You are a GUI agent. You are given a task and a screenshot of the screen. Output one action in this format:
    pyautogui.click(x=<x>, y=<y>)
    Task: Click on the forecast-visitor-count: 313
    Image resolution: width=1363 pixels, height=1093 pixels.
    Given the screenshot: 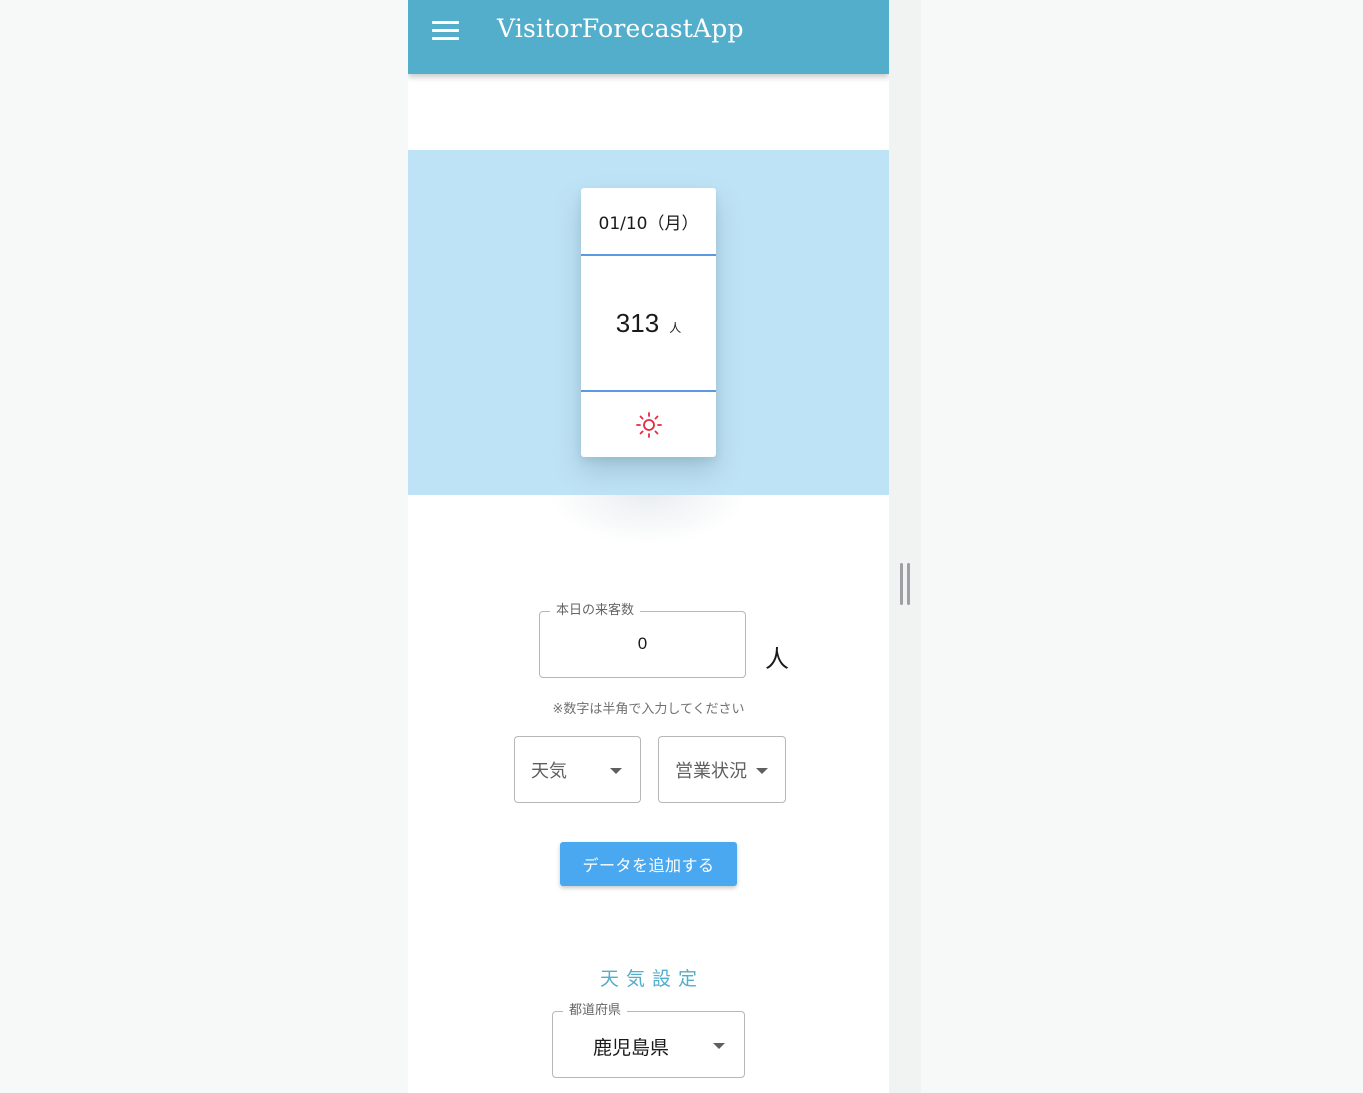 What is the action you would take?
    pyautogui.click(x=637, y=322)
    